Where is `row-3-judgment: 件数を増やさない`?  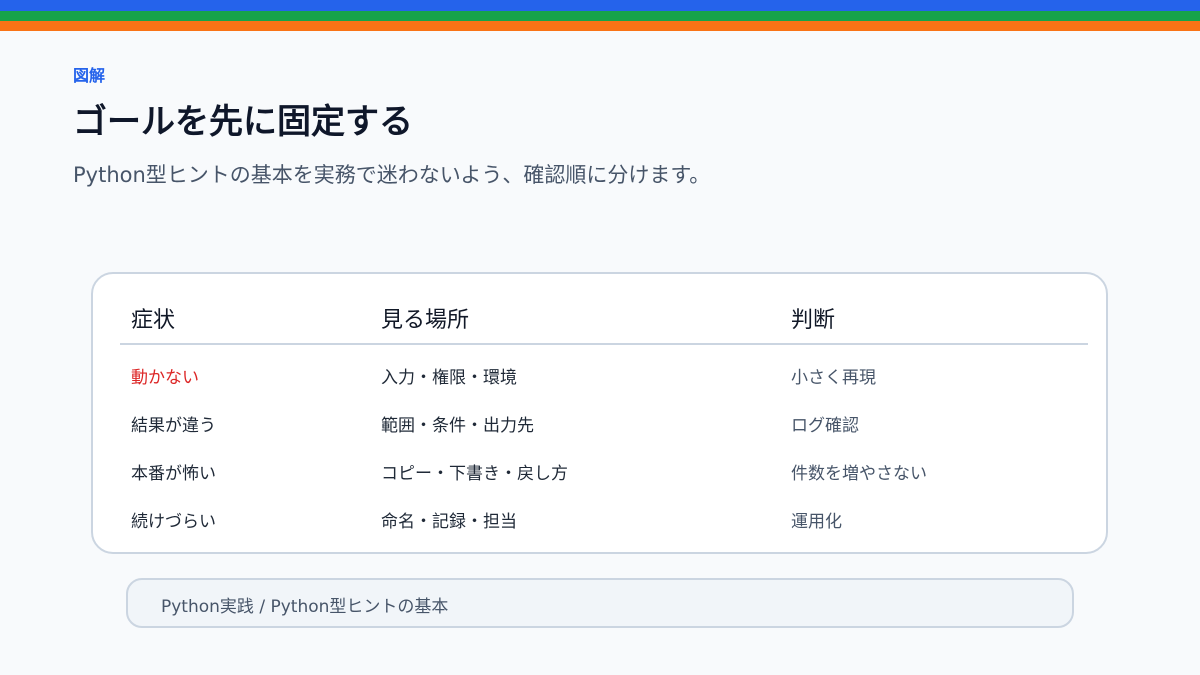 row-3-judgment: 件数を増やさない is located at coordinates (859, 474).